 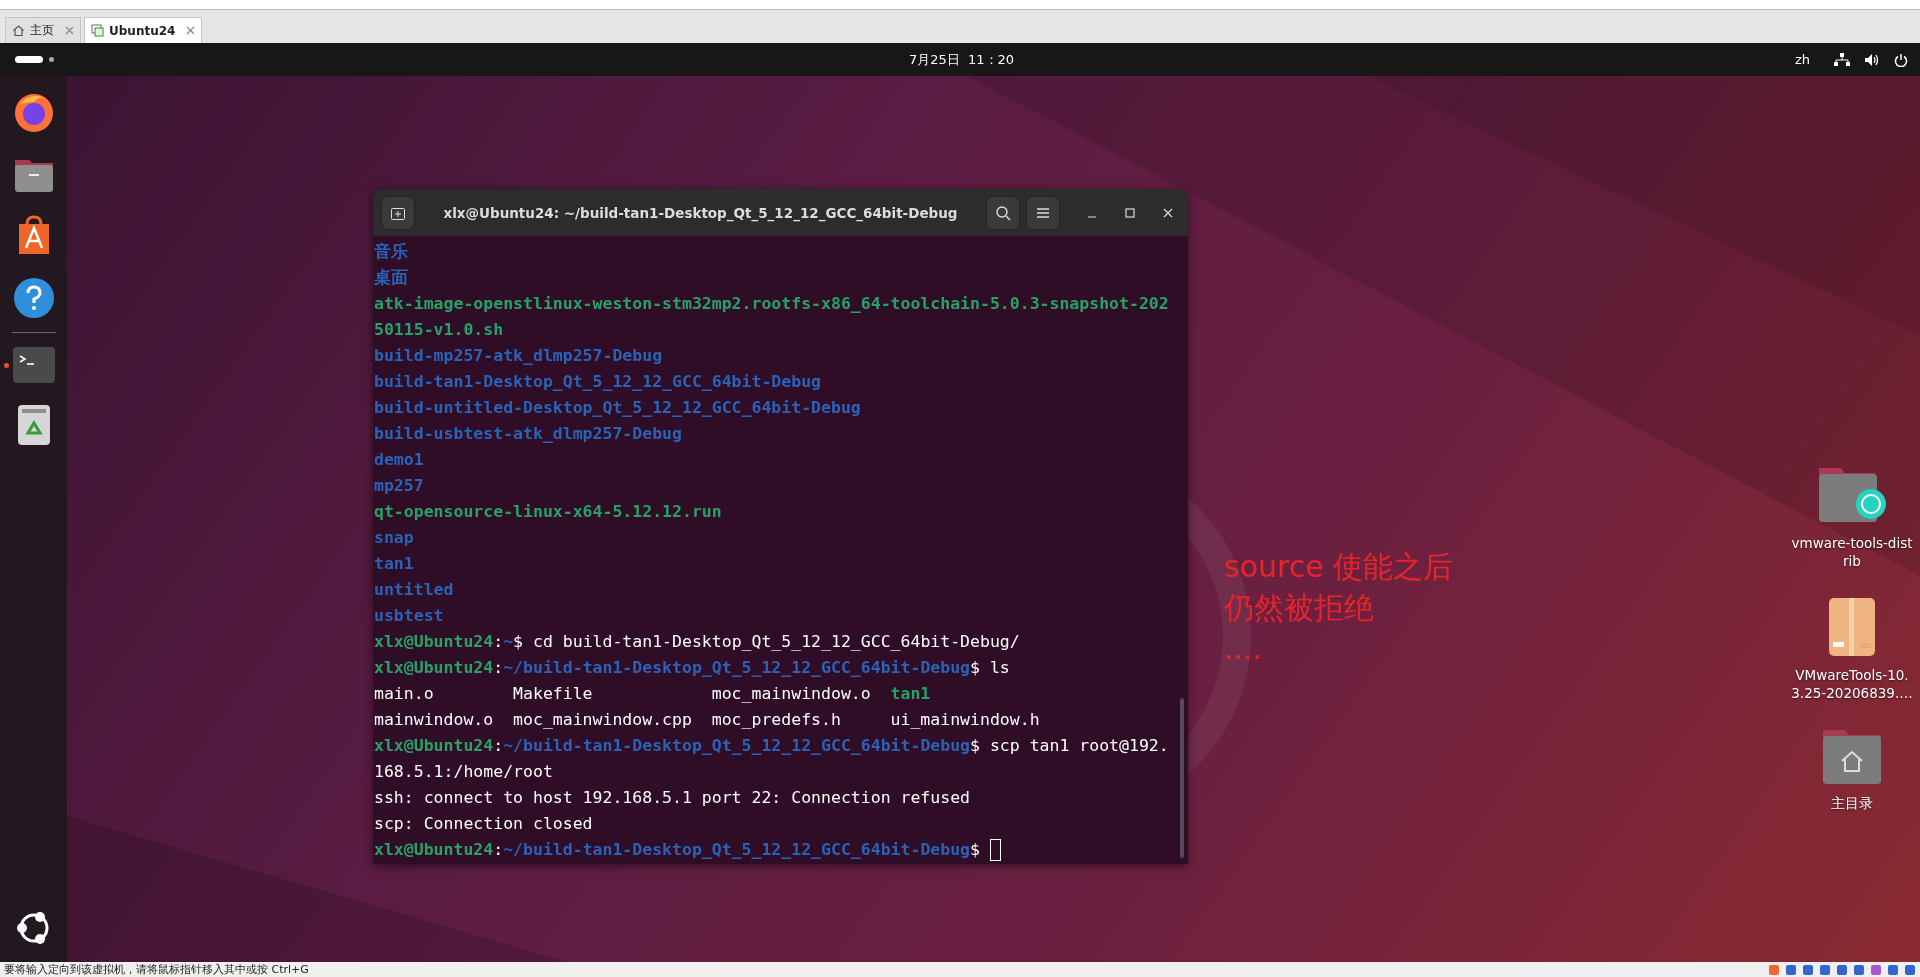 What do you see at coordinates (617, 408) in the screenshot?
I see `terminal-line: build-untitled-Desktop_Qt_5_12_12_GCC_64bit-Debug` at bounding box center [617, 408].